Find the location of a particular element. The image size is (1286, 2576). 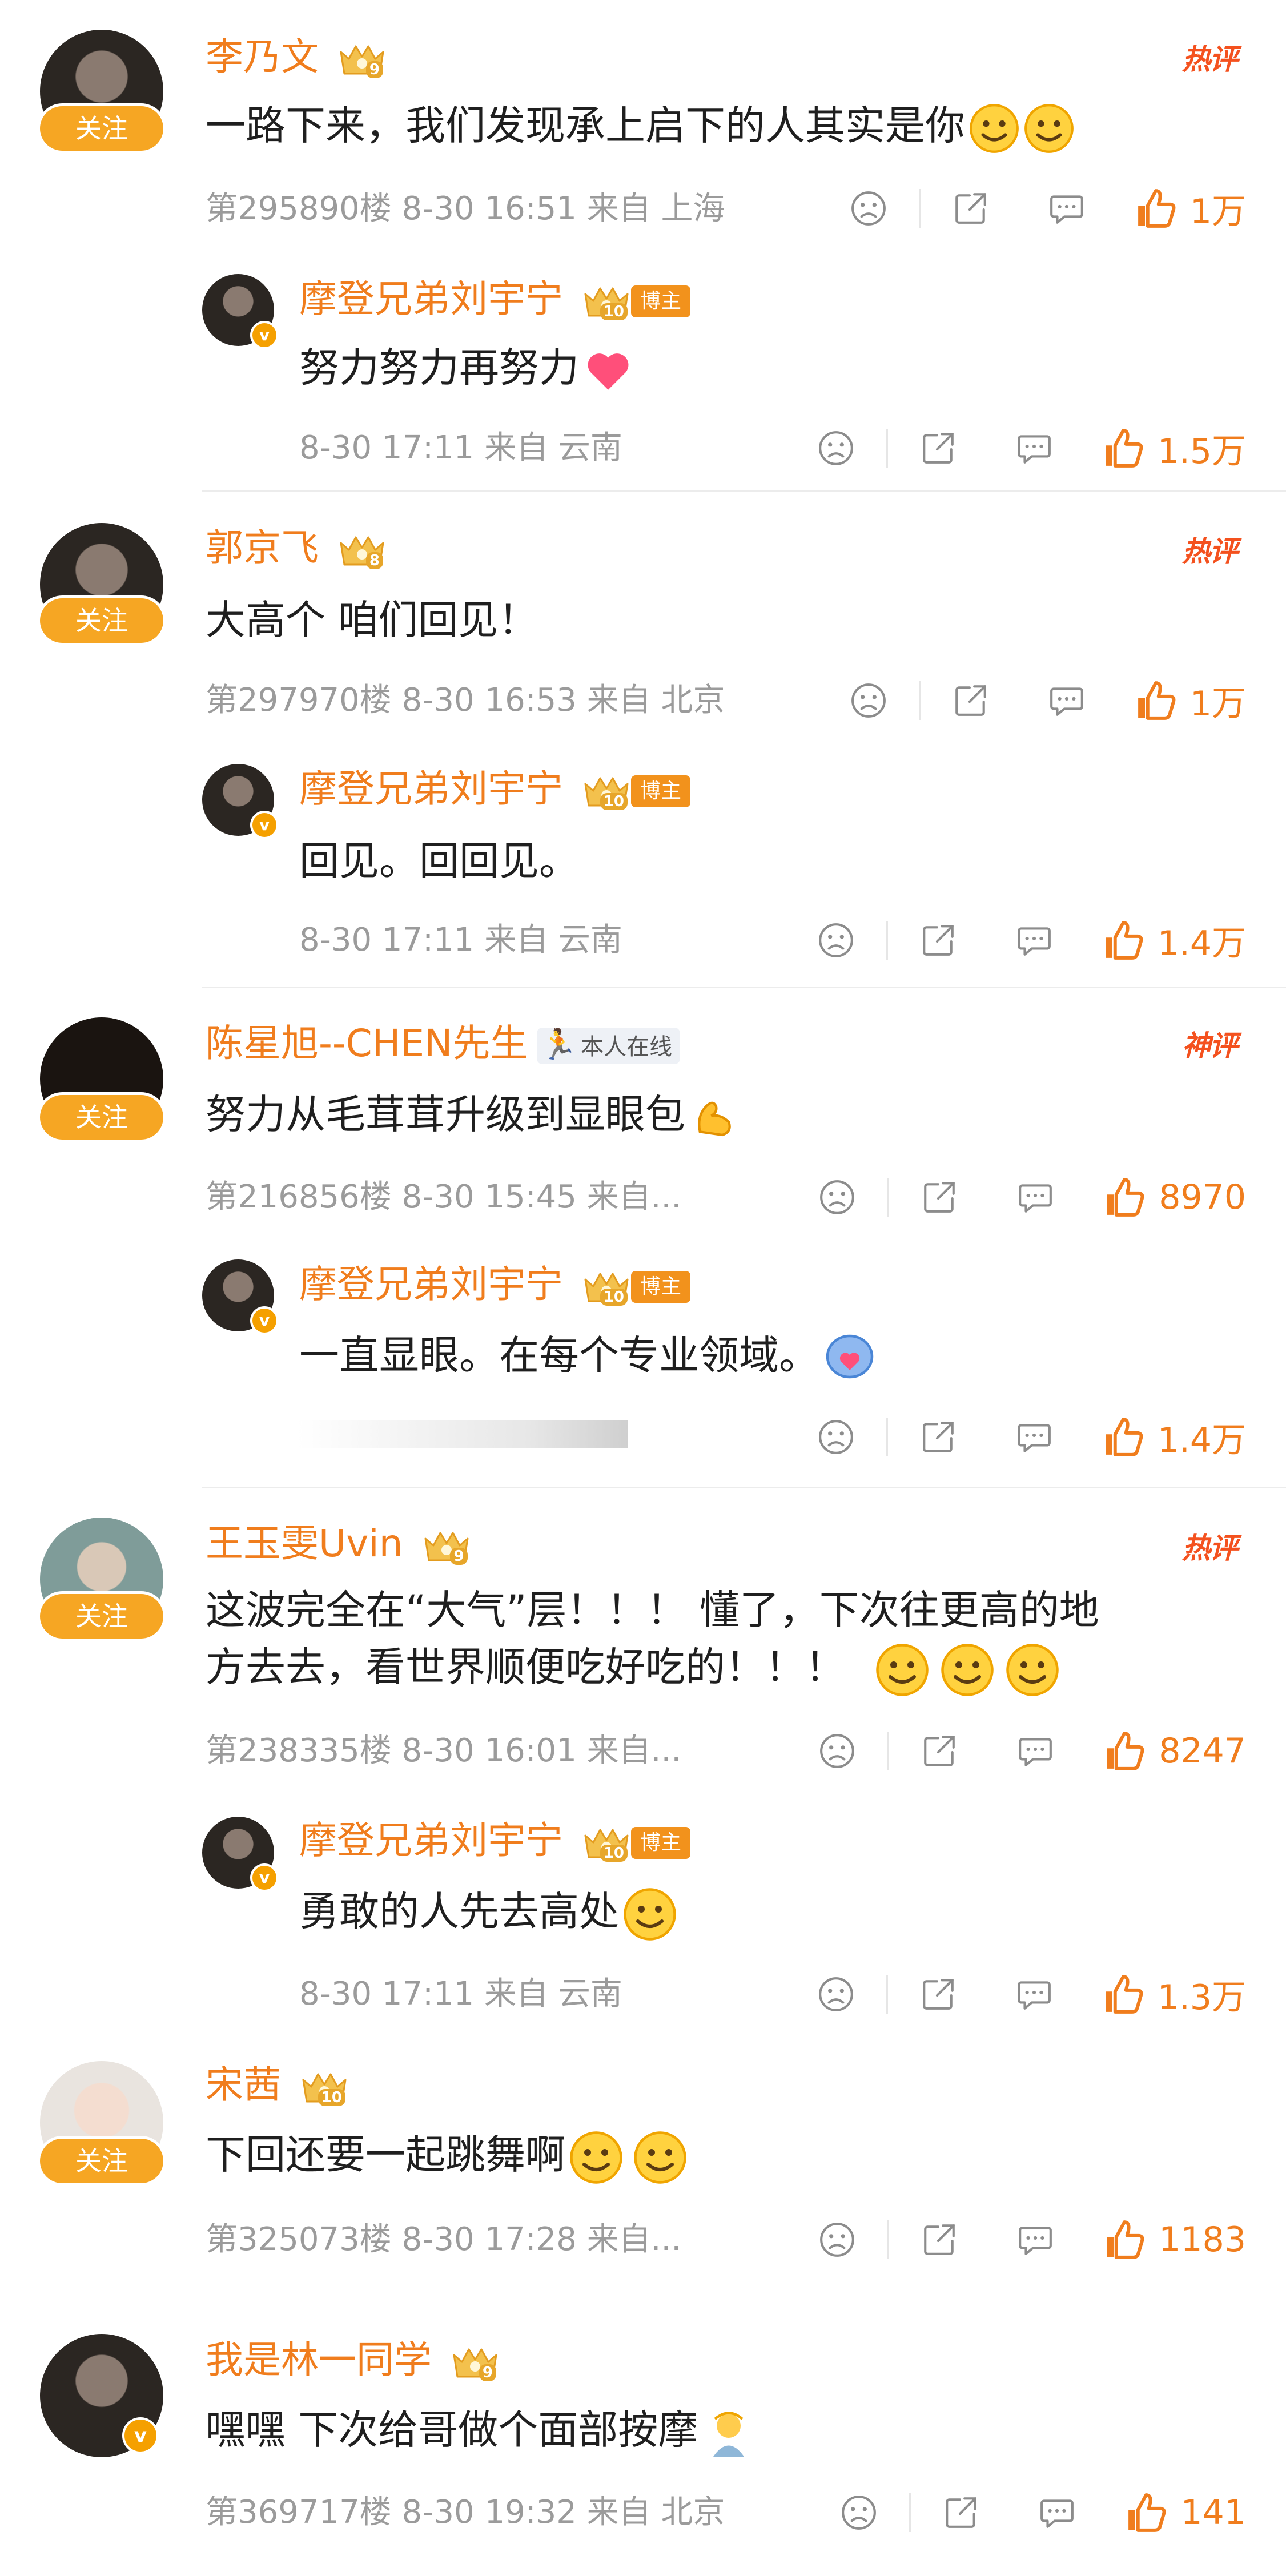

comment-actions: 141 is located at coordinates (1038, 2512).